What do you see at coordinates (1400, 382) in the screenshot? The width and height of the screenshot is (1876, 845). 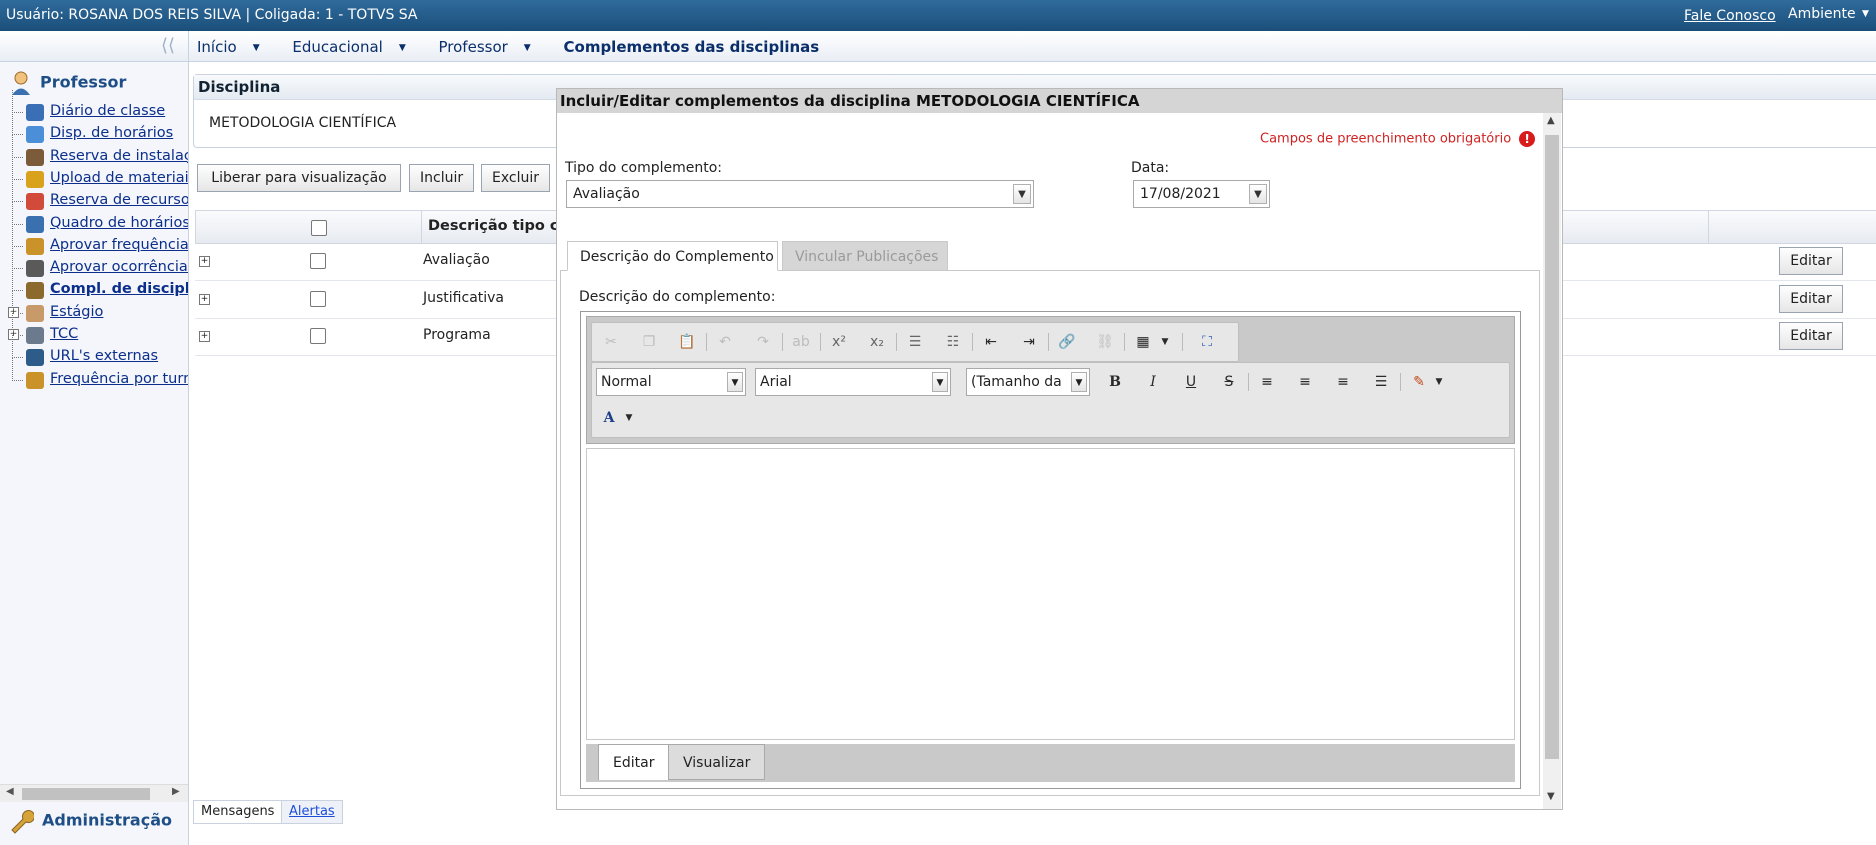 I see `toolbar-separator` at bounding box center [1400, 382].